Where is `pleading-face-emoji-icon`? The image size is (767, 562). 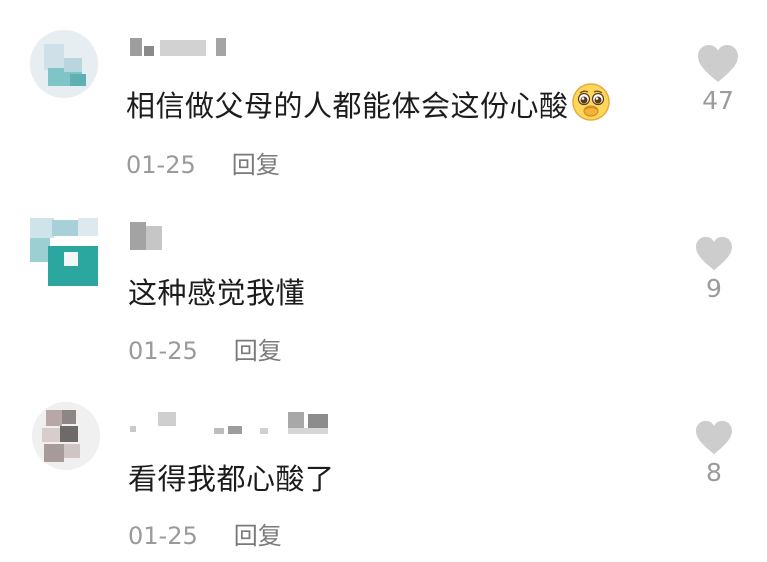 pleading-face-emoji-icon is located at coordinates (590, 102).